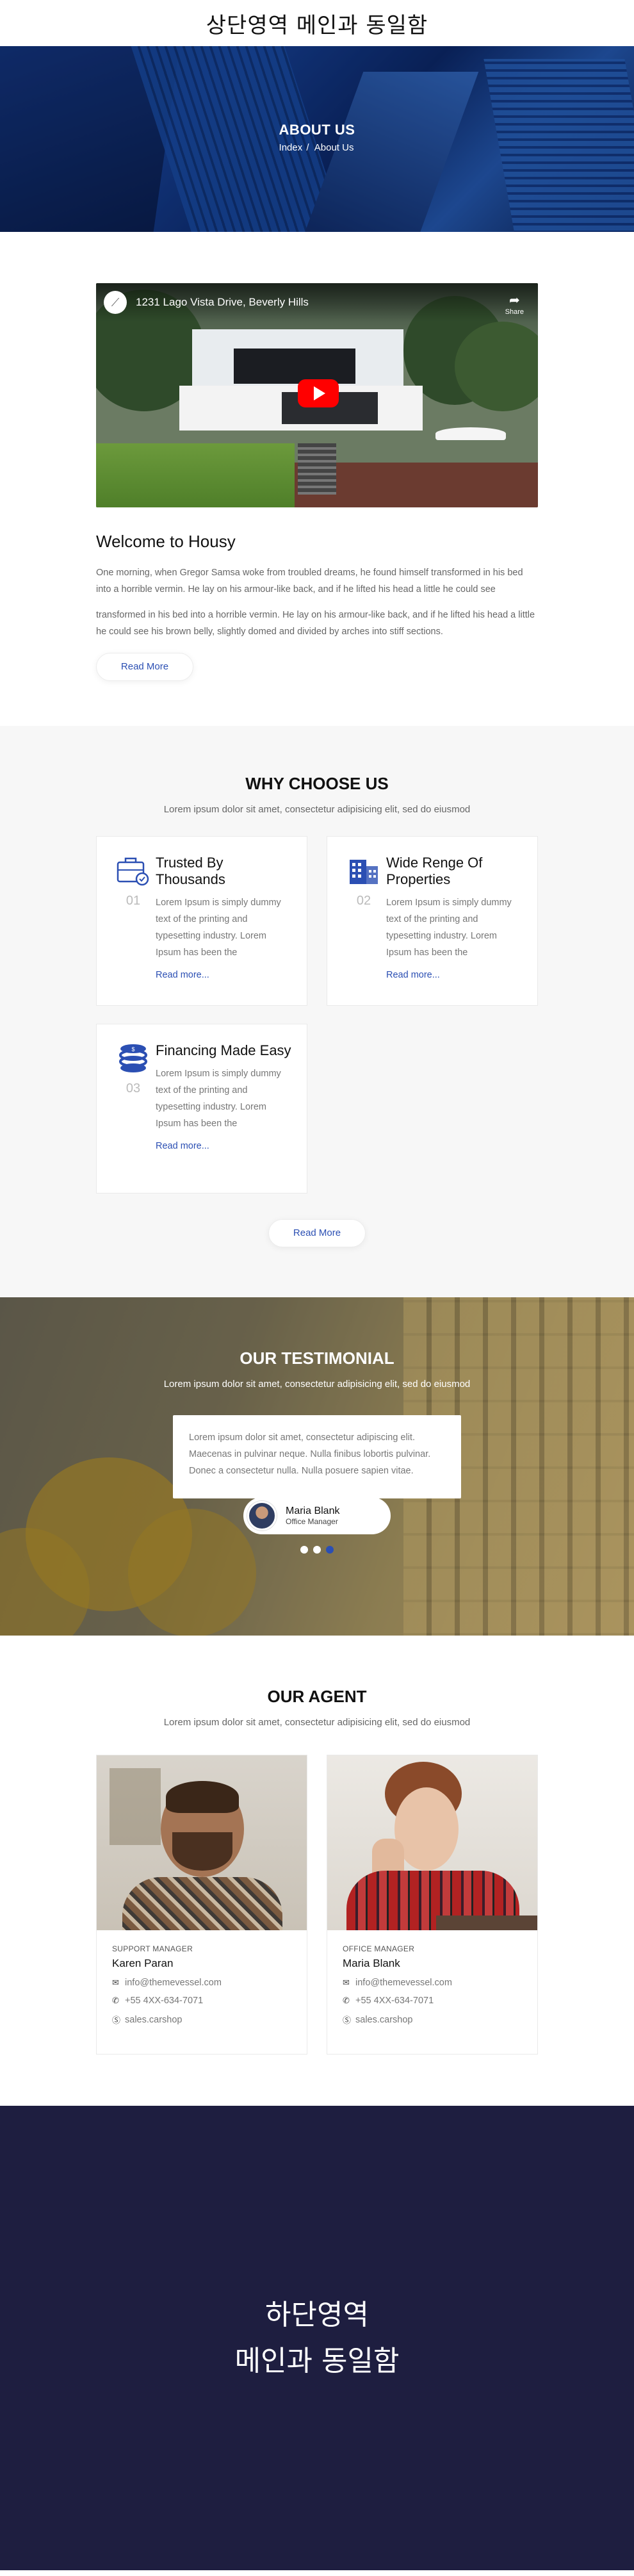 The image size is (634, 2576). I want to click on carousel-dot-active, so click(330, 1550).